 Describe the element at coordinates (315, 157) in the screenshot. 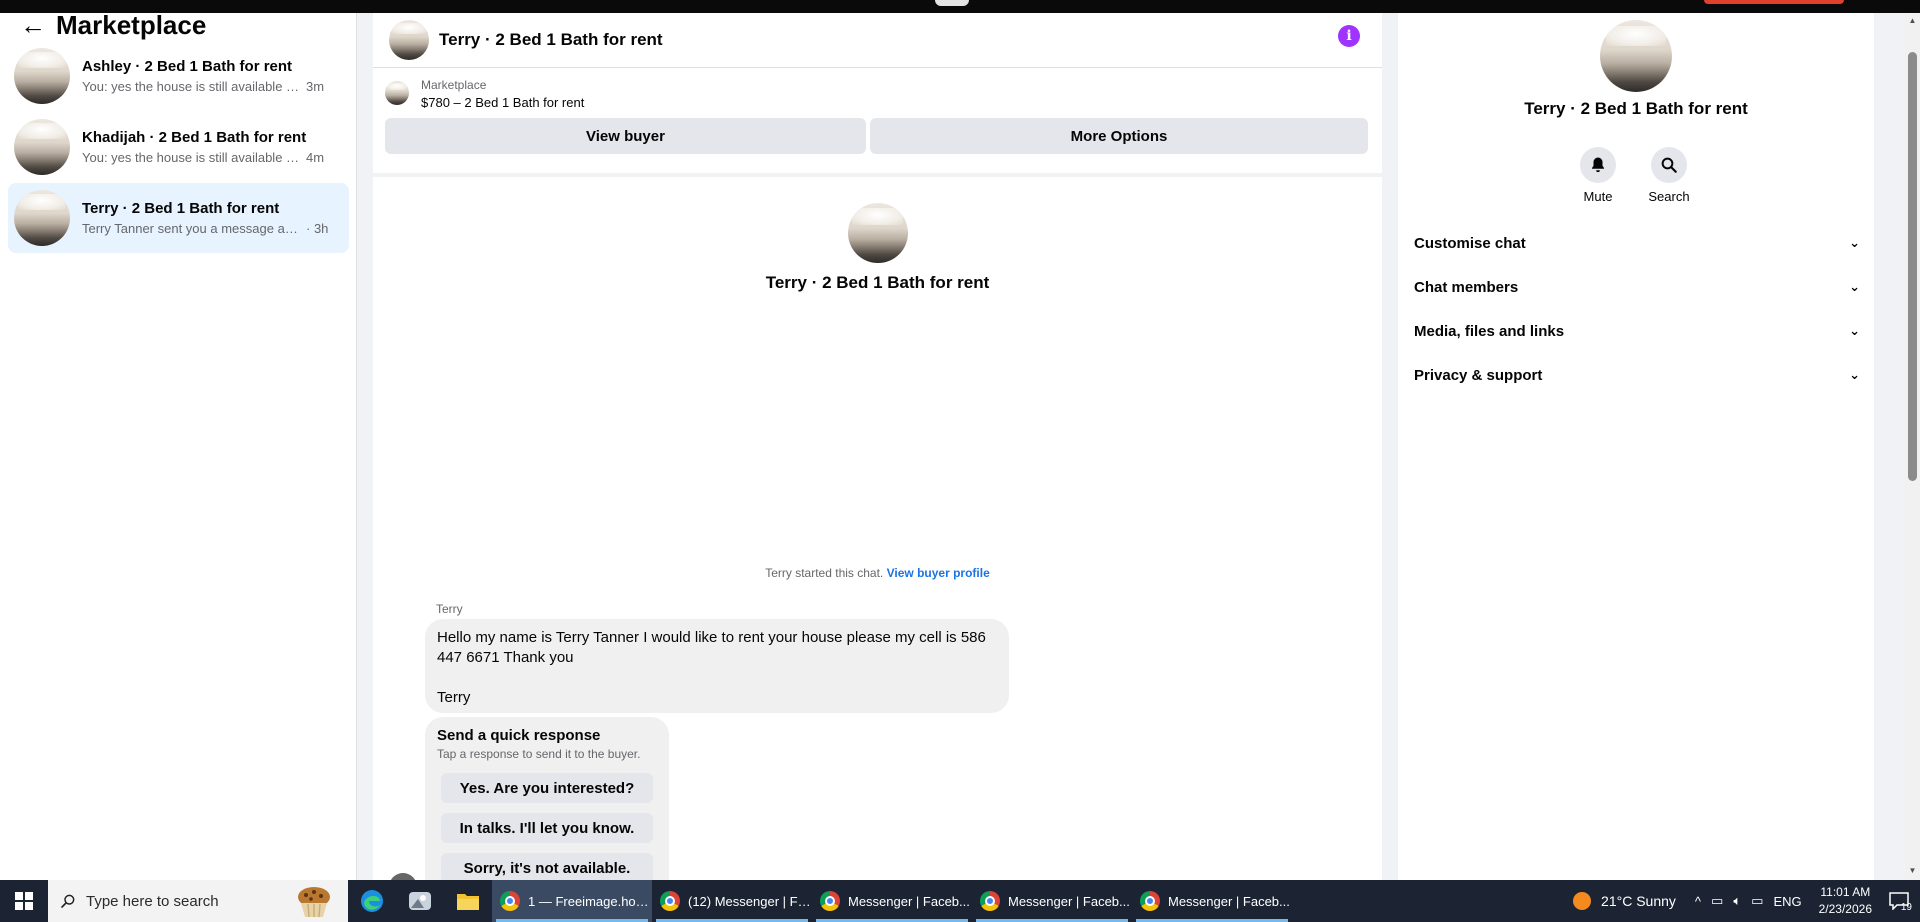

I see `conversation-time: 4m` at that location.